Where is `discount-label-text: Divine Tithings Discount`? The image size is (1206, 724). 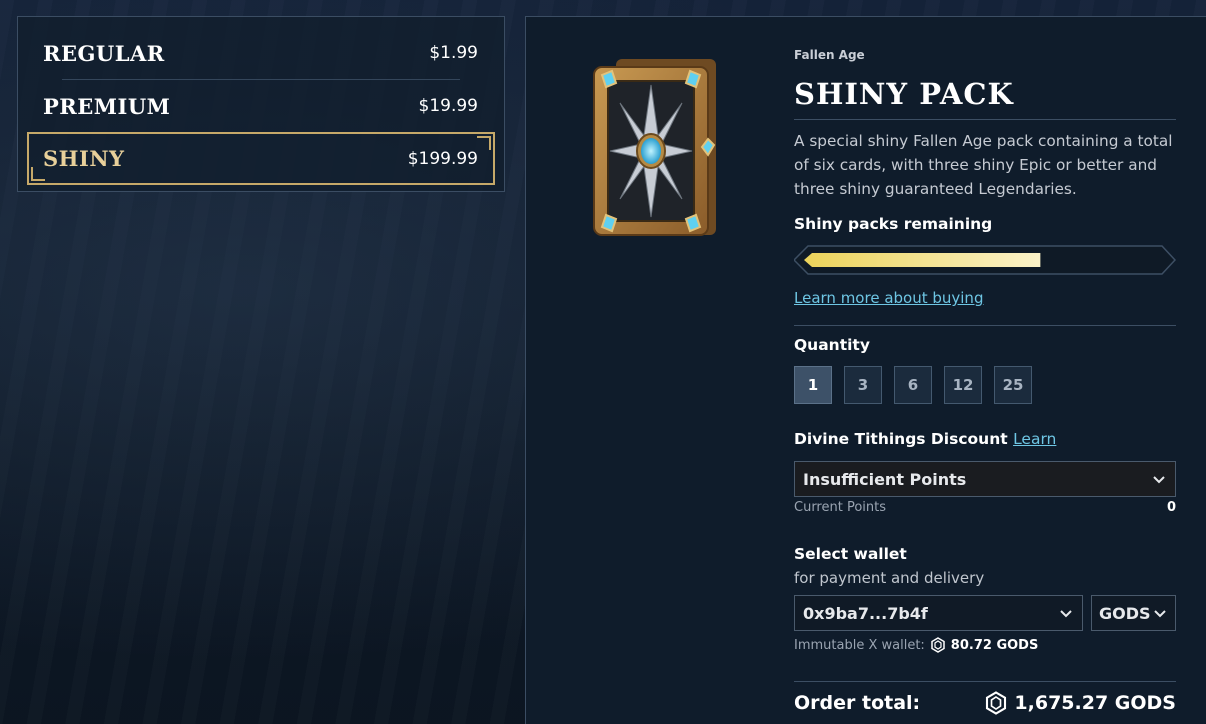 discount-label-text: Divine Tithings Discount is located at coordinates (901, 439).